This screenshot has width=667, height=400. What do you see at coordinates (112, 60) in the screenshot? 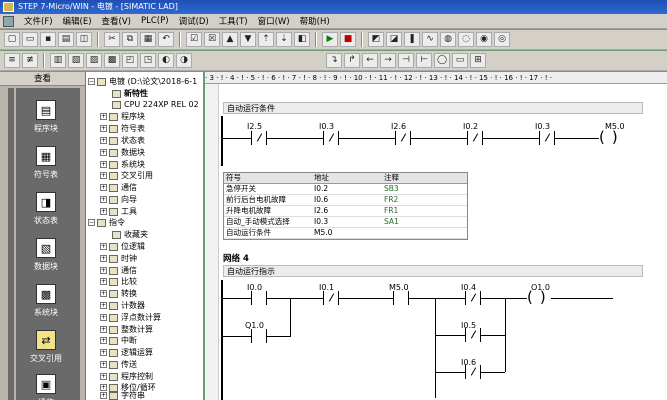
I see `status-table-icon: ▩` at bounding box center [112, 60].